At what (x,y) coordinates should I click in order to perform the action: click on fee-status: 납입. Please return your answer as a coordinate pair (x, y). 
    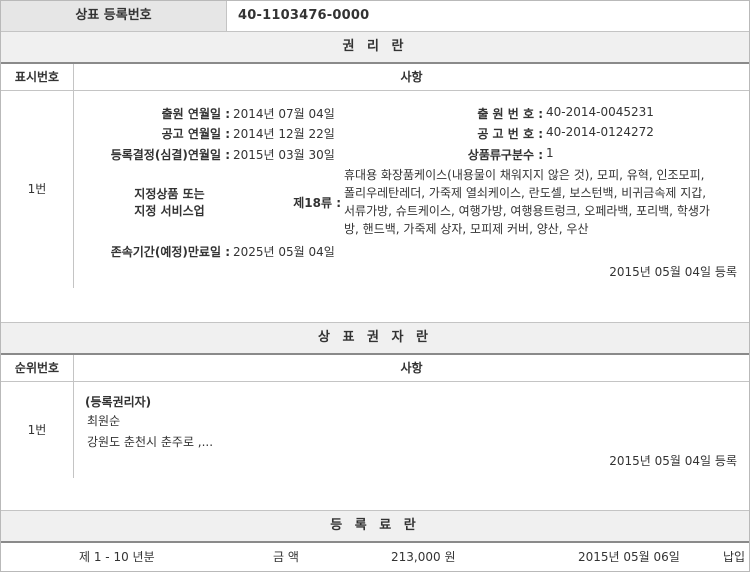
    Looking at the image, I should click on (734, 557).